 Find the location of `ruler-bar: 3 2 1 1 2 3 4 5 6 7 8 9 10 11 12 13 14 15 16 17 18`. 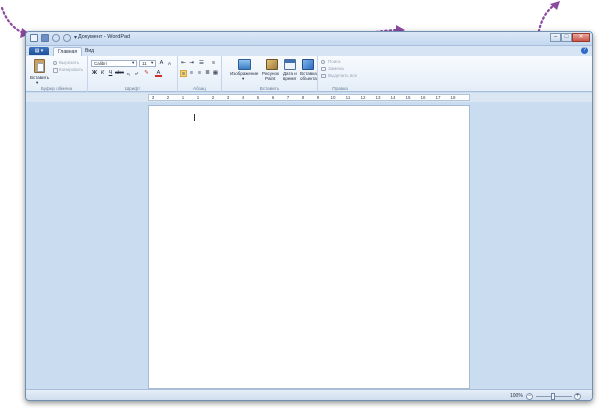

ruler-bar: 3 2 1 1 2 3 4 5 6 7 8 9 10 11 12 13 14 15 16 17 18 is located at coordinates (309, 97).